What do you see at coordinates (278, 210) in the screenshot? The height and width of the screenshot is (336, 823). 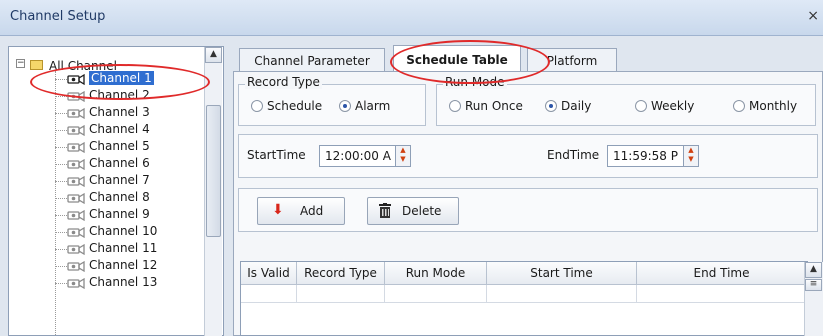 I see `down-arrow-icon: ⬇` at bounding box center [278, 210].